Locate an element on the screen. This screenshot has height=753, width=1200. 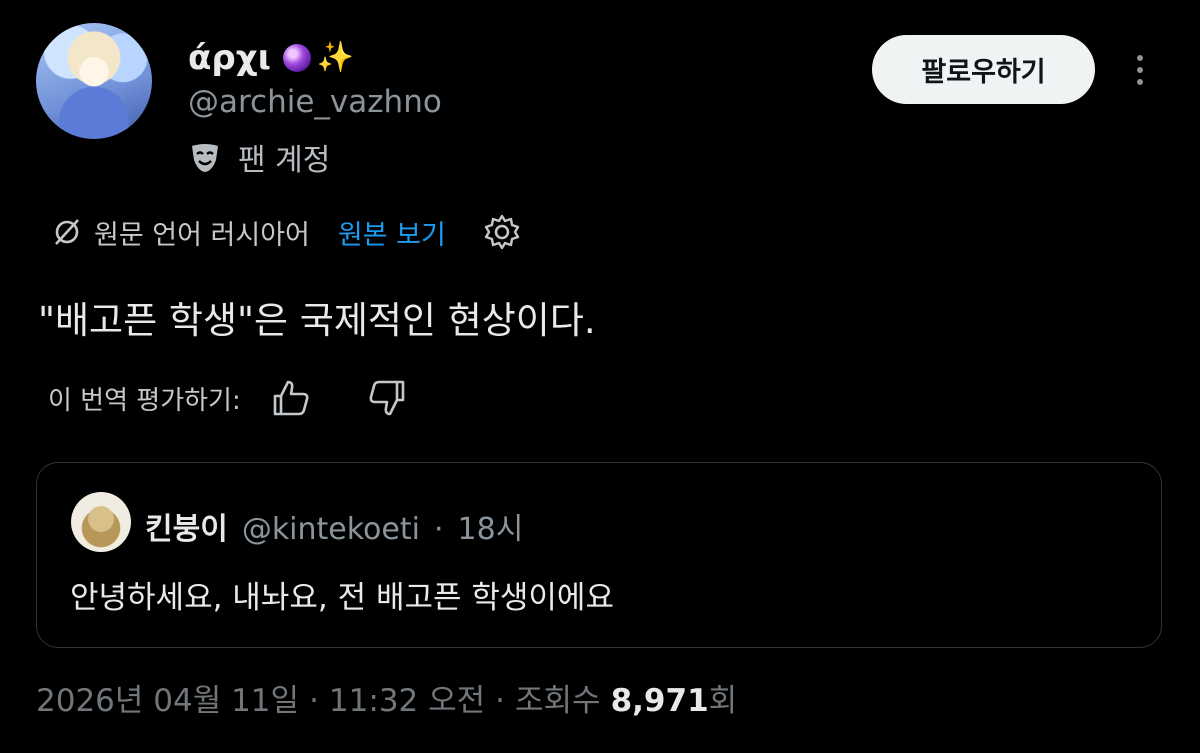
rate-translation-row: 이 번역 평가하기: is located at coordinates (228, 398).